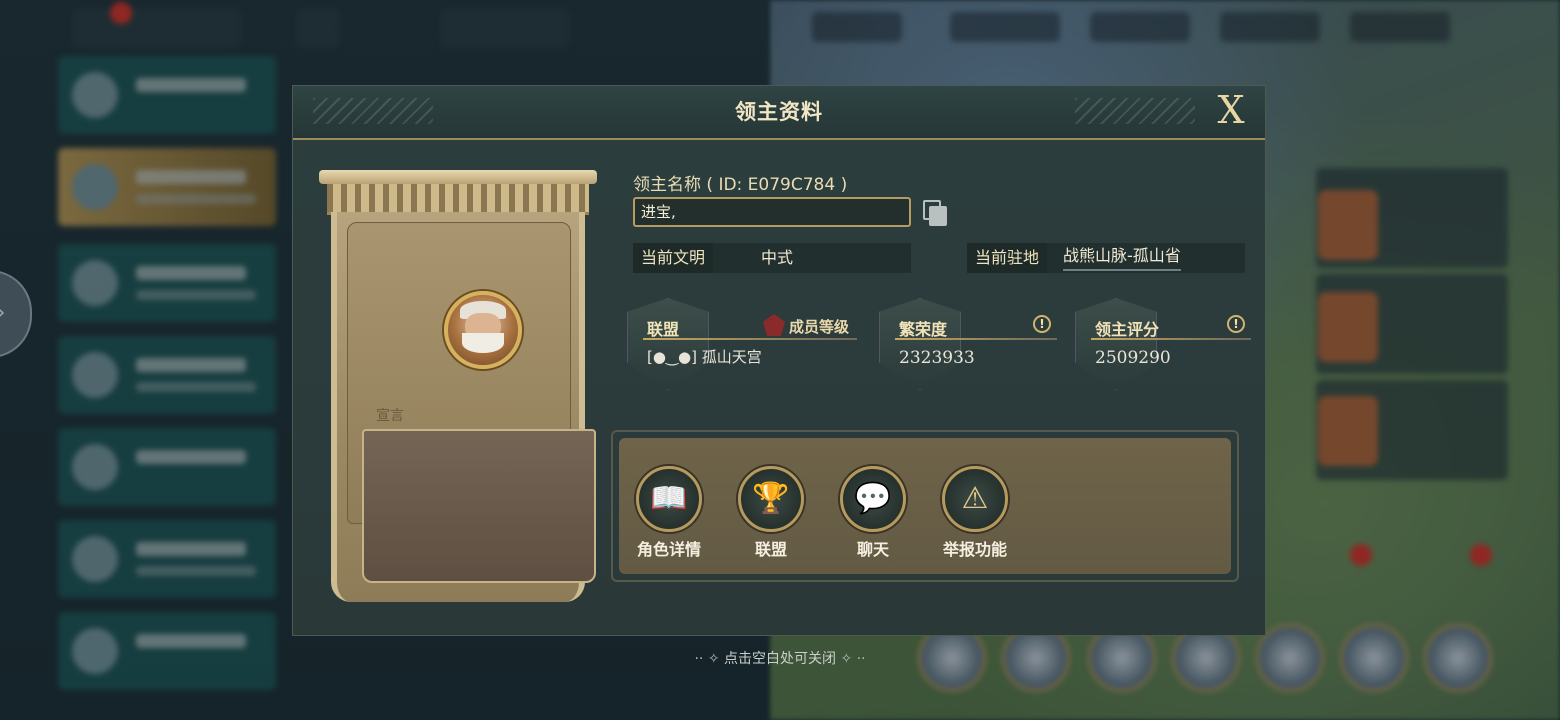 Image resolution: width=1560 pixels, height=720 pixels. Describe the element at coordinates (923, 329) in the screenshot. I see `prosperity-label: 繁荣度` at that location.